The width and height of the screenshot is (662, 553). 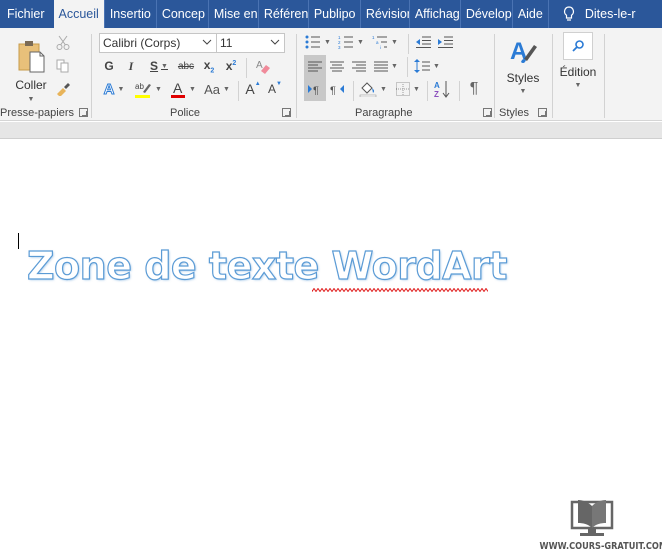 What do you see at coordinates (31, 84) in the screenshot?
I see `paste-label: Coller` at bounding box center [31, 84].